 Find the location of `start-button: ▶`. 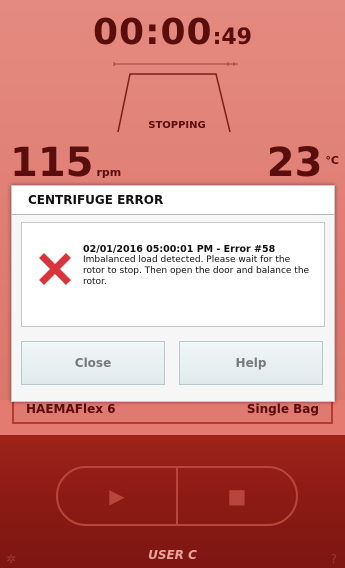

start-button: ▶ is located at coordinates (117, 496).